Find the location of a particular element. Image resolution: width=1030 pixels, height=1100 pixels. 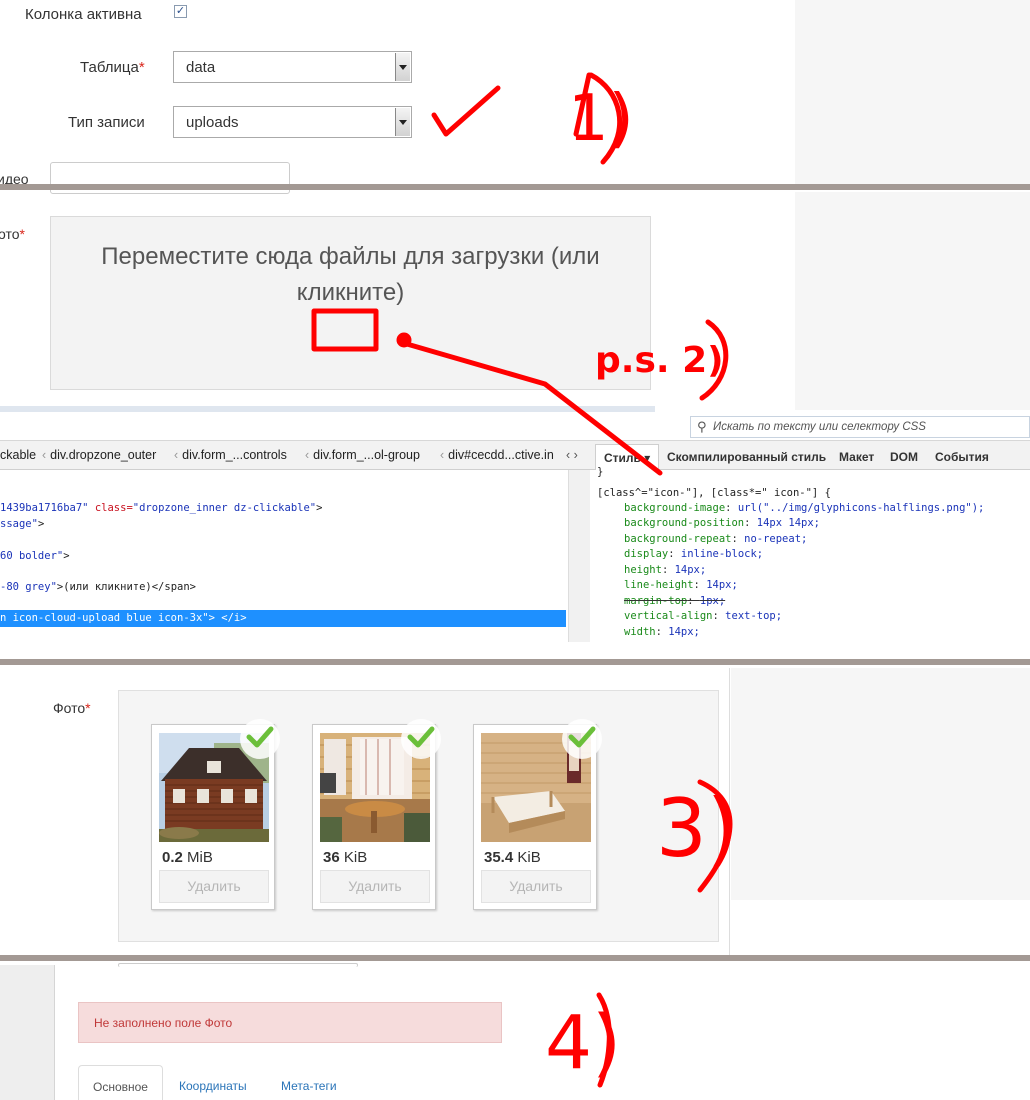

record-type-select-value: uploads is located at coordinates (212, 122).